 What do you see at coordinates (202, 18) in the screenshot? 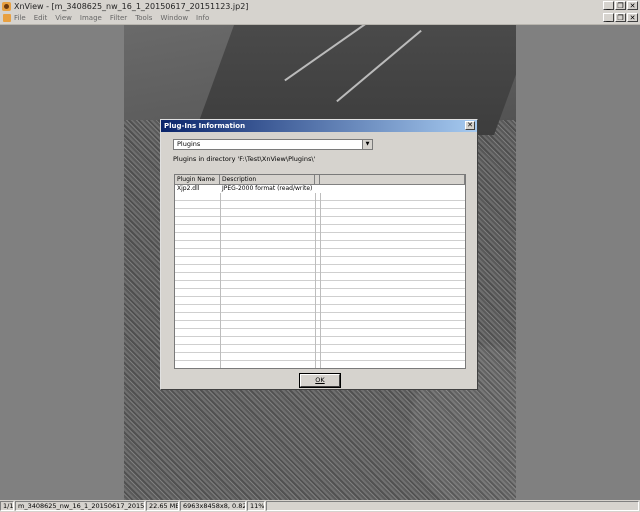
I see `menu-info: Info` at bounding box center [202, 18].